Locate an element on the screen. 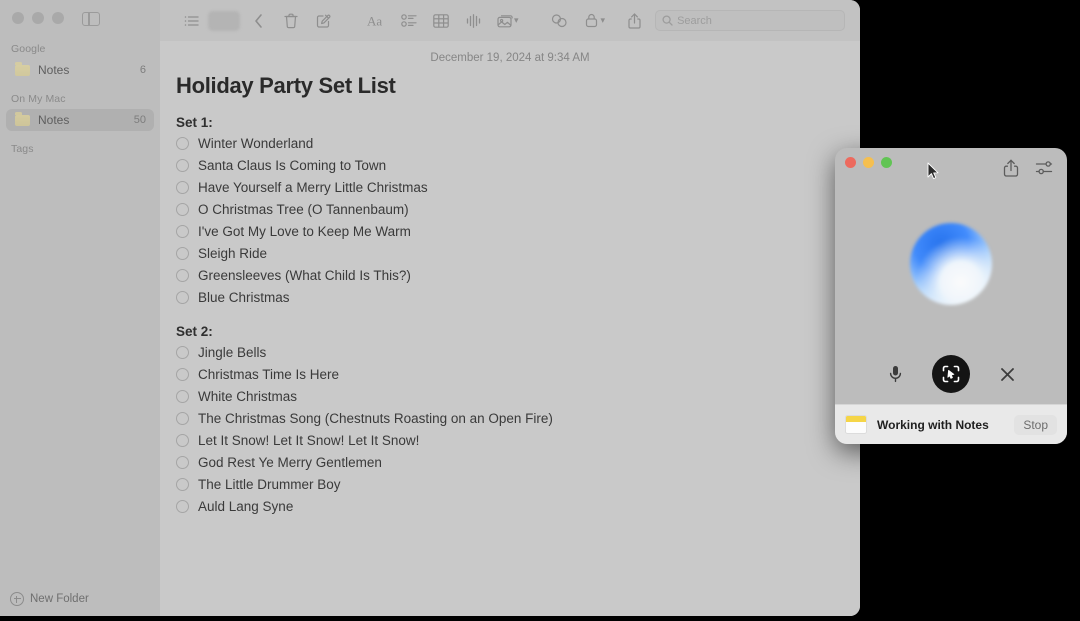 This screenshot has height=621, width=1080. trash-icon is located at coordinates (291, 21).